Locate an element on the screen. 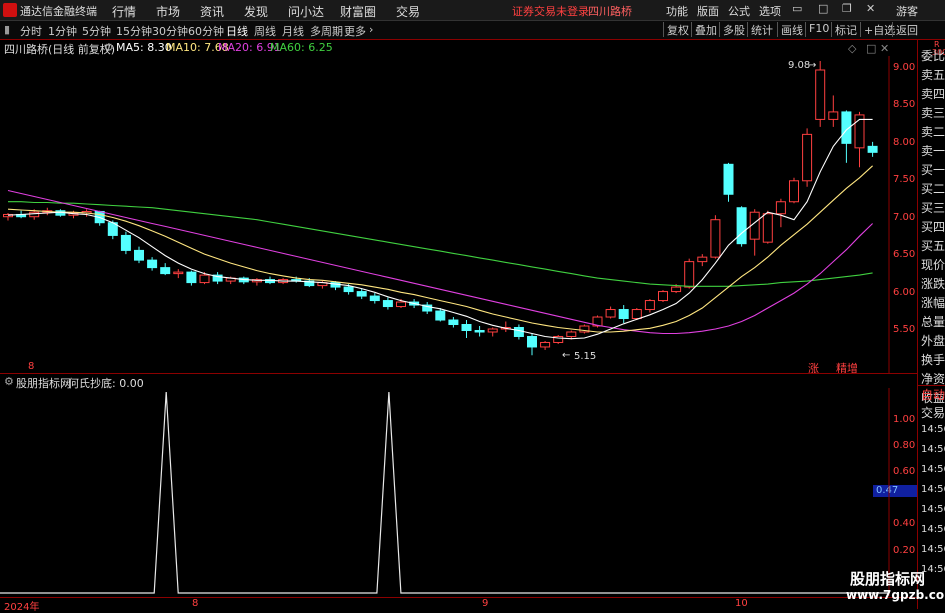 The image size is (945, 613). period-multi: 多周期 is located at coordinates (326, 31).